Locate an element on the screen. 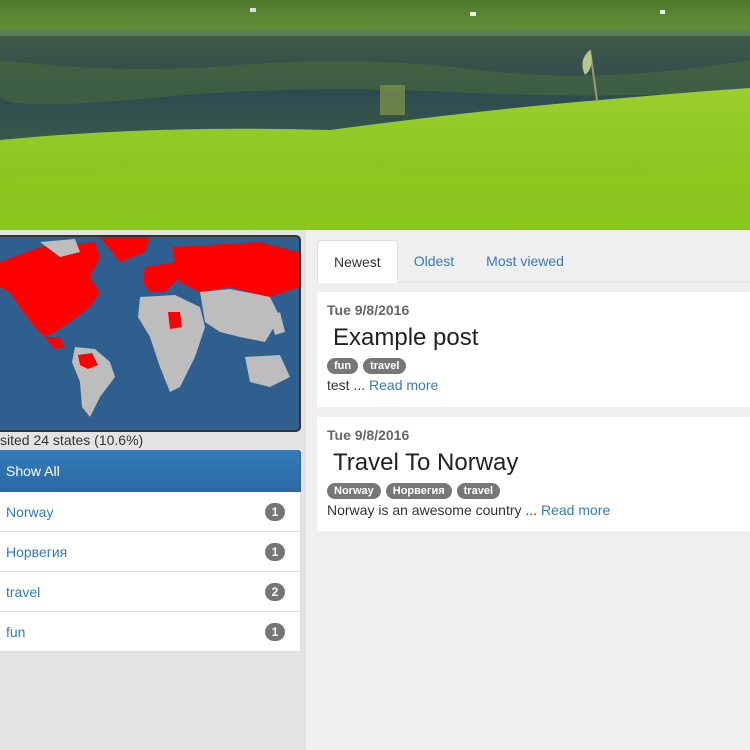 Image resolution: width=750 pixels, height=750 pixels. post-tag-chip: fun is located at coordinates (343, 366).